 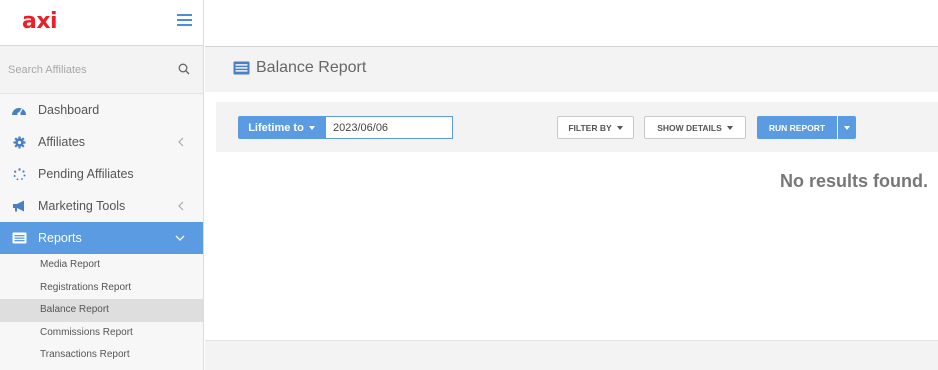 I want to click on sidebar-item-pending-affiliates: Pending Affiliates, so click(x=101, y=174).